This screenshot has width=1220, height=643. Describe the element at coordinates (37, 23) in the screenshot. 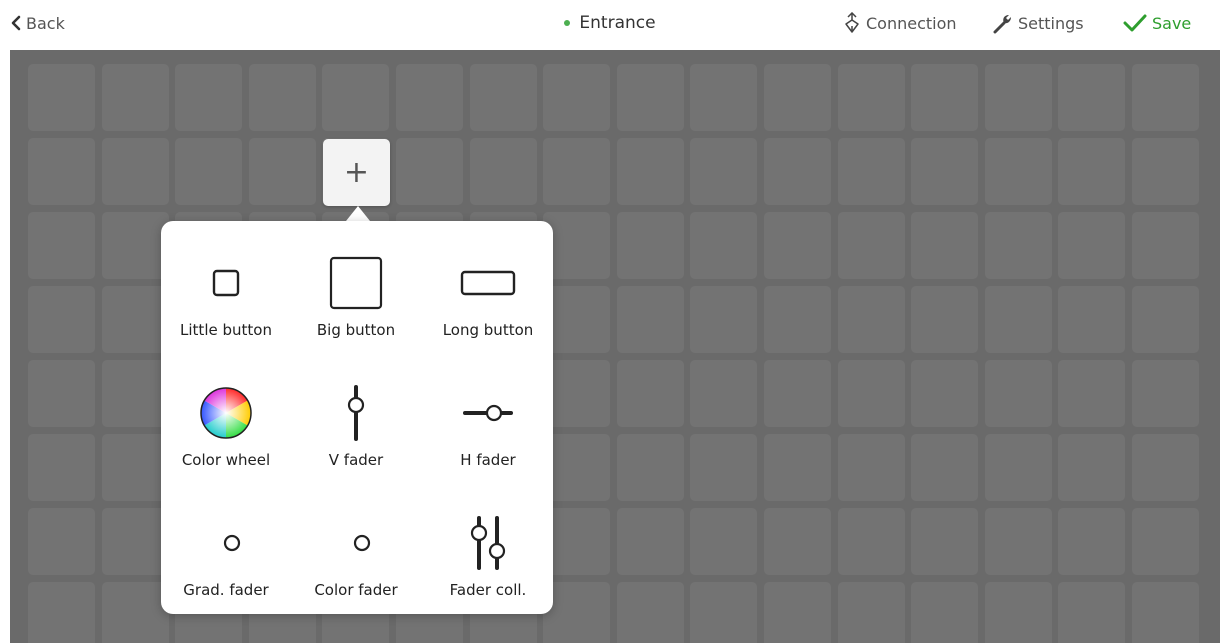

I see `back-button: Back` at that location.